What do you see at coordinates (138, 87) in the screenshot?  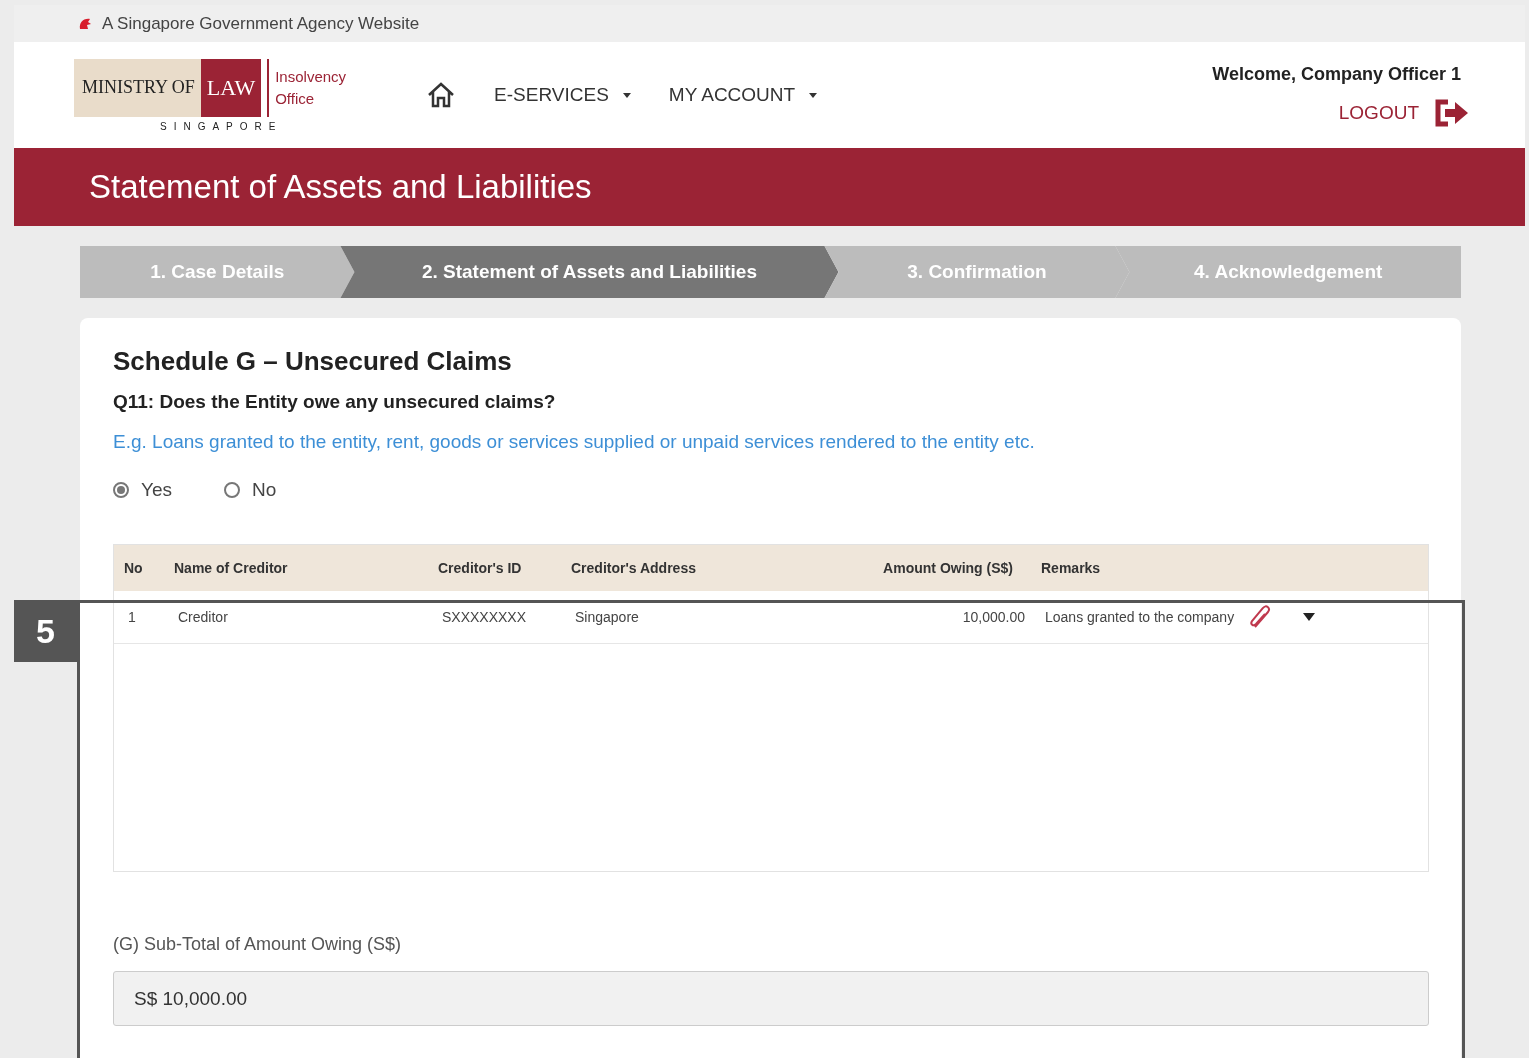 I see `logo-ministry-text: MINISTRY OF` at bounding box center [138, 87].